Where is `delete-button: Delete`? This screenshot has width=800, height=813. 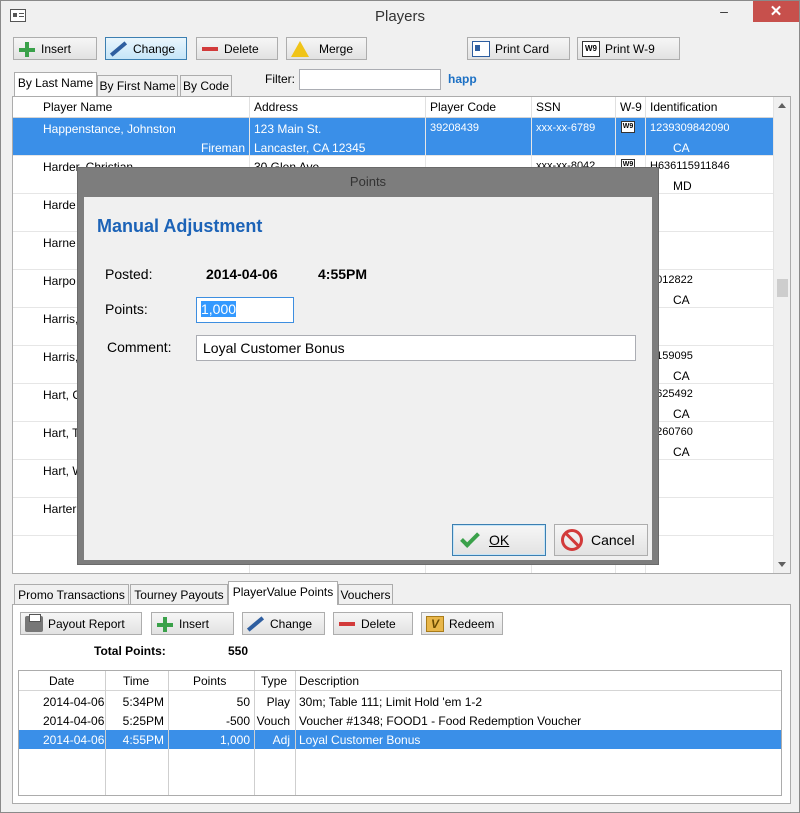
delete-button: Delete is located at coordinates (237, 48).